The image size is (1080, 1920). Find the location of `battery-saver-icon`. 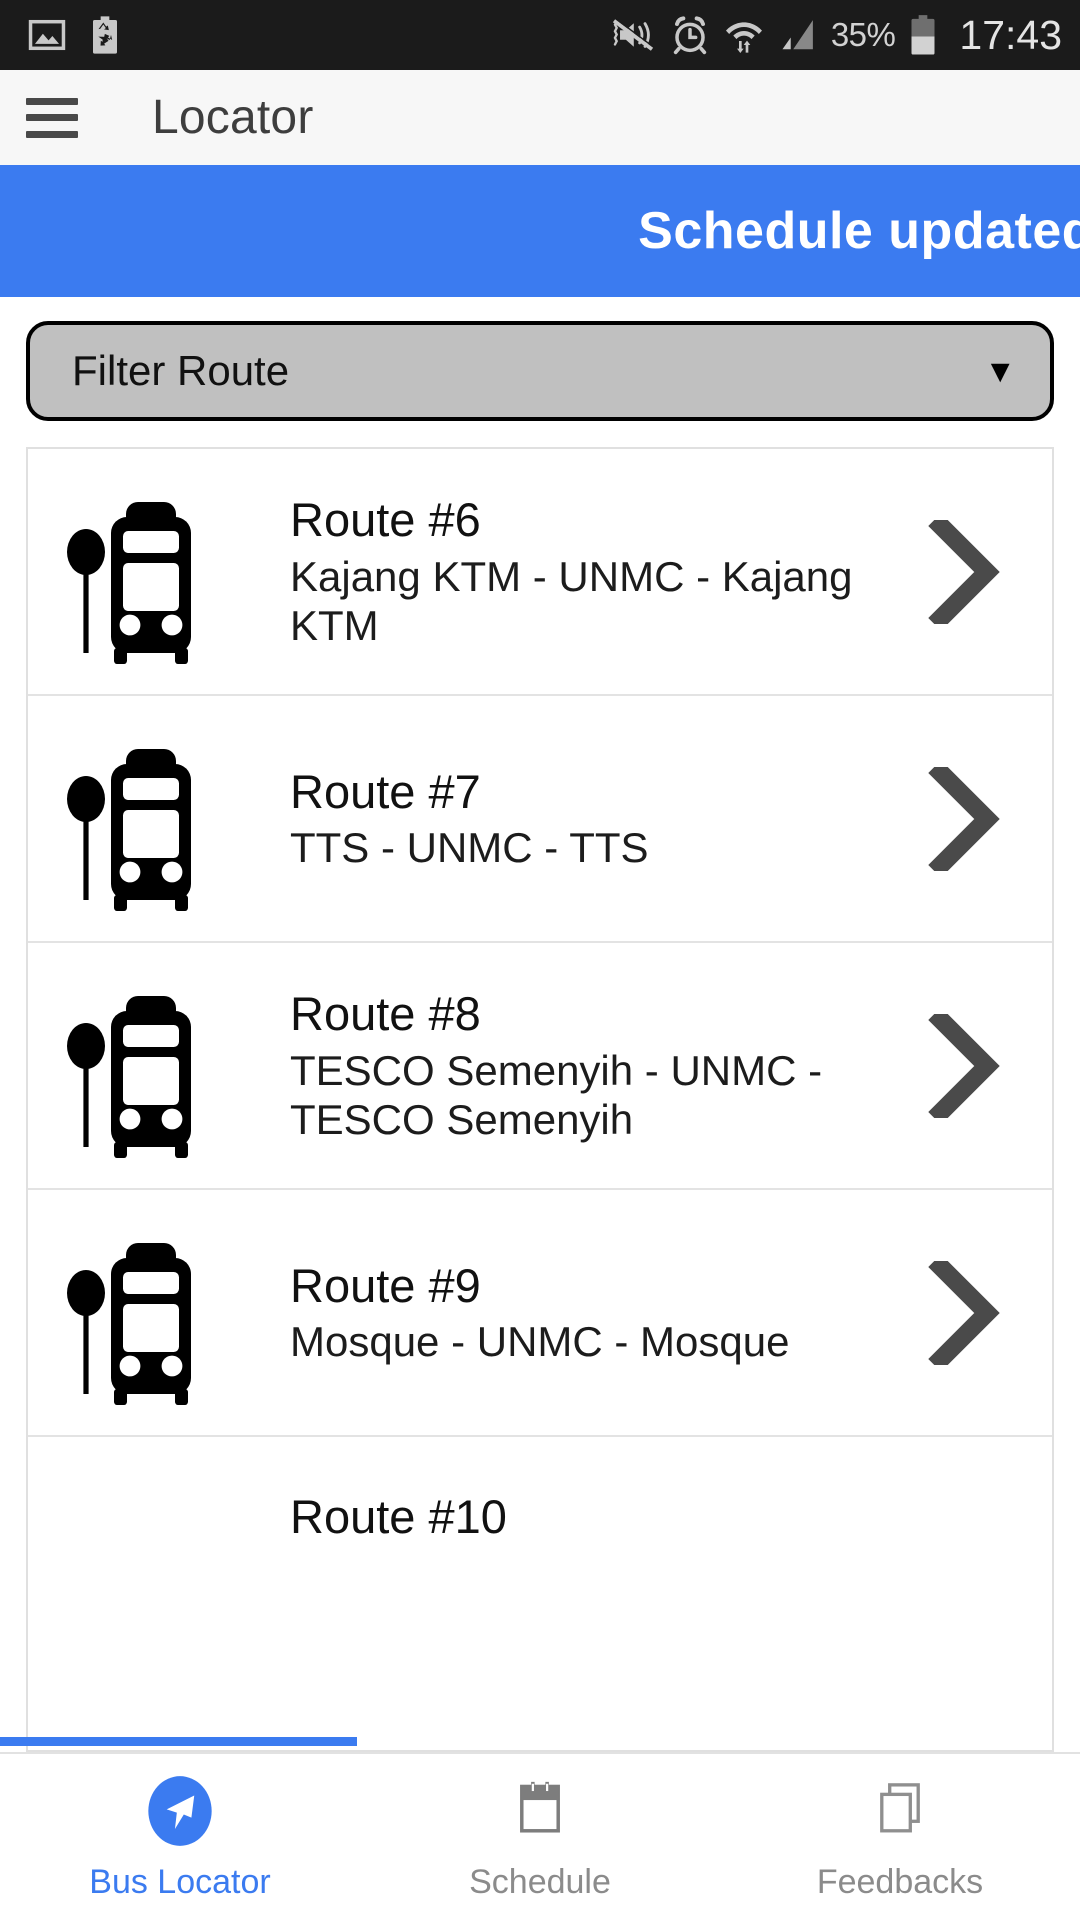

battery-saver-icon is located at coordinates (105, 35).